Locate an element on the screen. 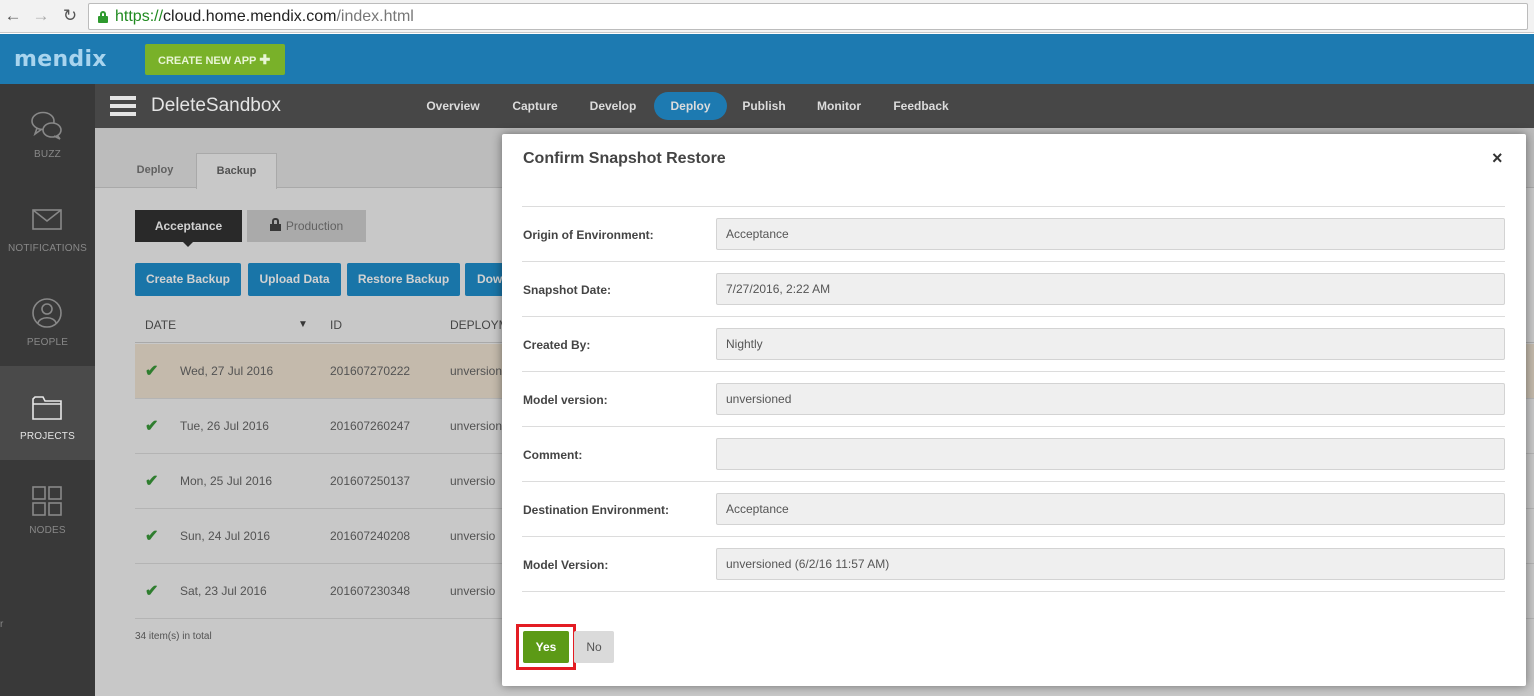 This screenshot has height=696, width=1534. sidebar-item-buzz: BUZZ is located at coordinates (47, 131).